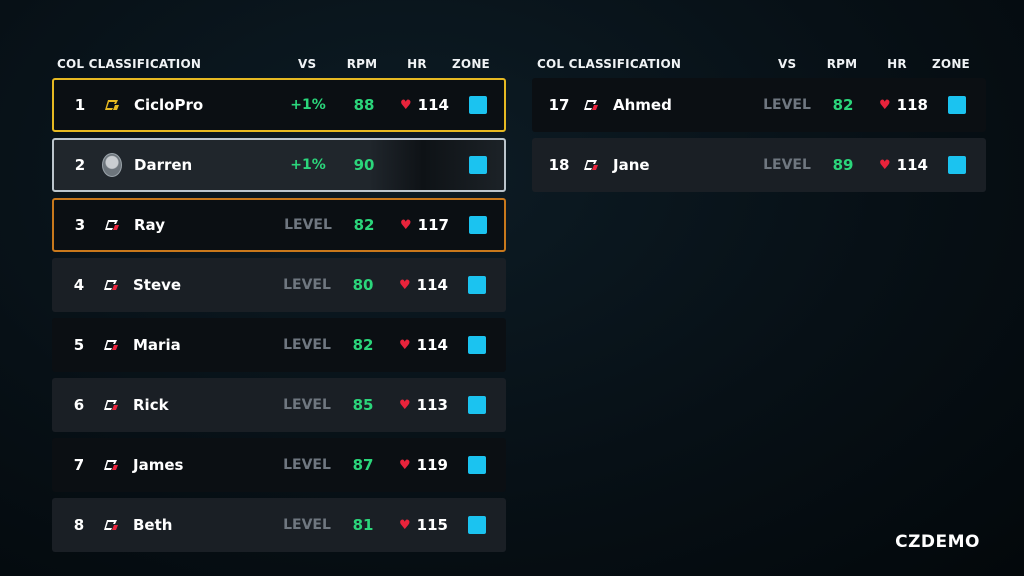  What do you see at coordinates (163, 165) in the screenshot?
I see `rider-name: Darren` at bounding box center [163, 165].